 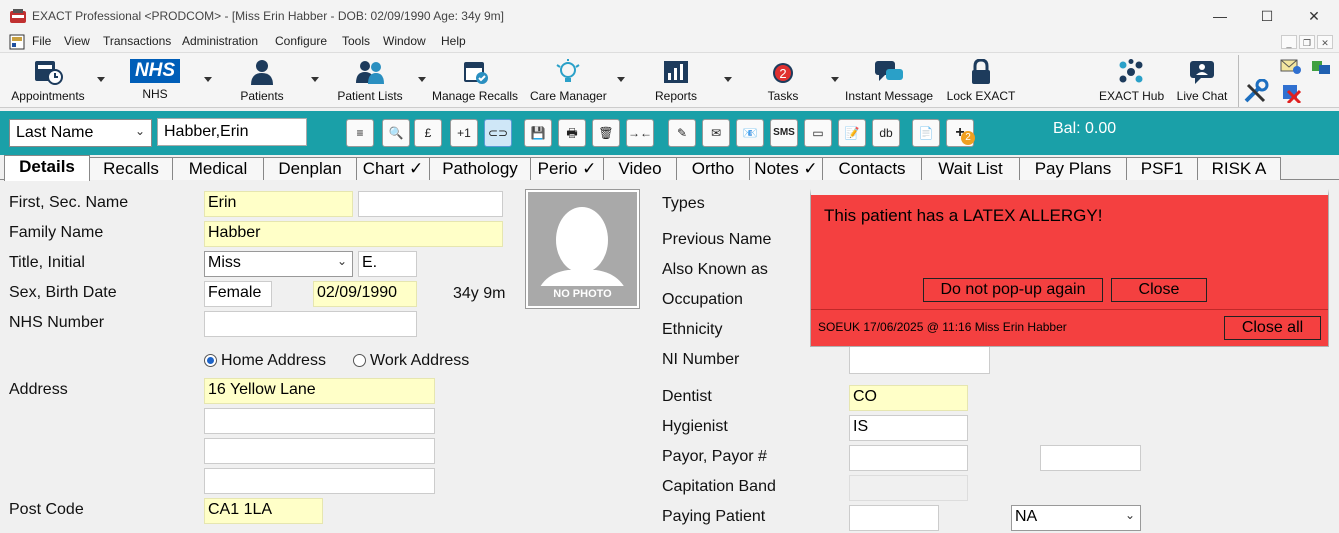 What do you see at coordinates (1013, 290) in the screenshot?
I see `do-not-popup-again-button: Do not pop-up again` at bounding box center [1013, 290].